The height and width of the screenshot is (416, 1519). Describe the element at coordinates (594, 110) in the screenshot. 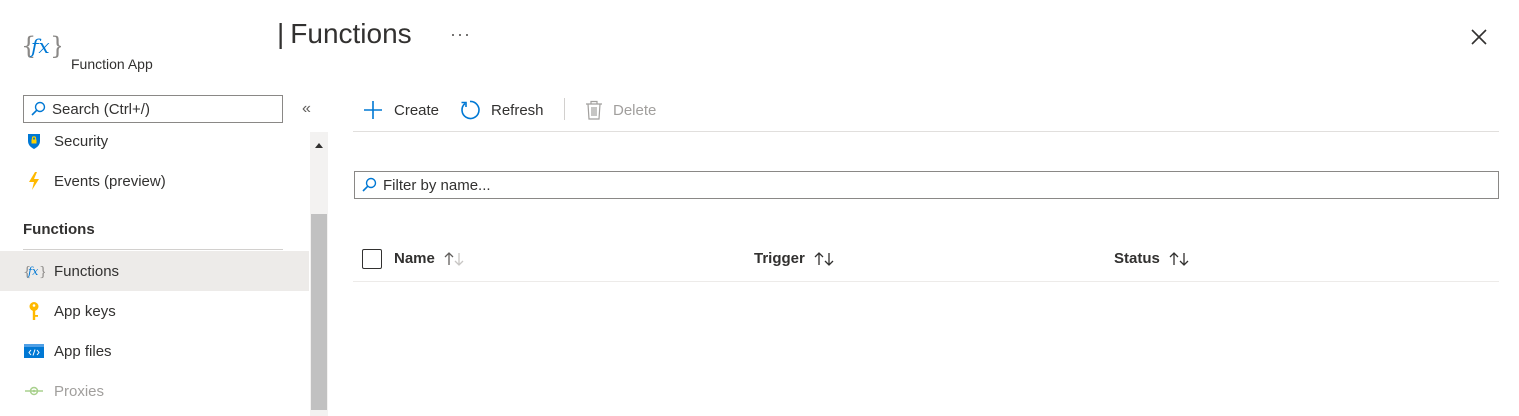

I see `trash-icon` at that location.